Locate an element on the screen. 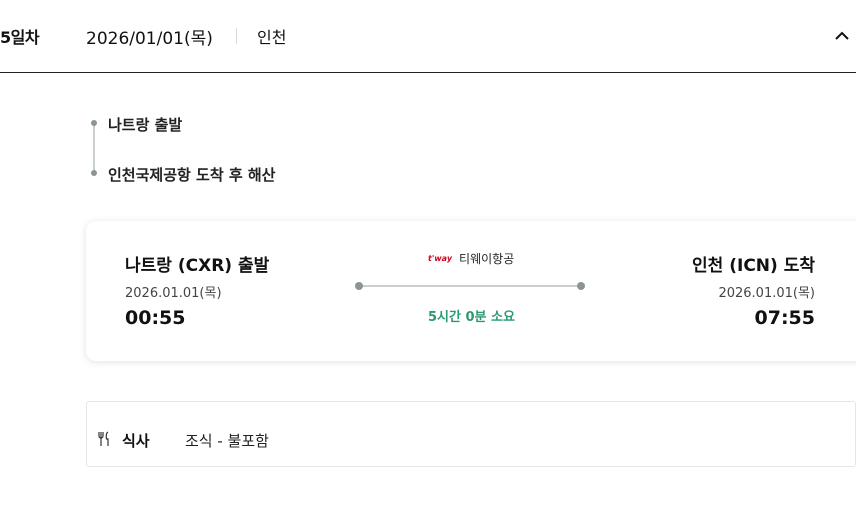  airline-logo: t'way is located at coordinates (440, 258).